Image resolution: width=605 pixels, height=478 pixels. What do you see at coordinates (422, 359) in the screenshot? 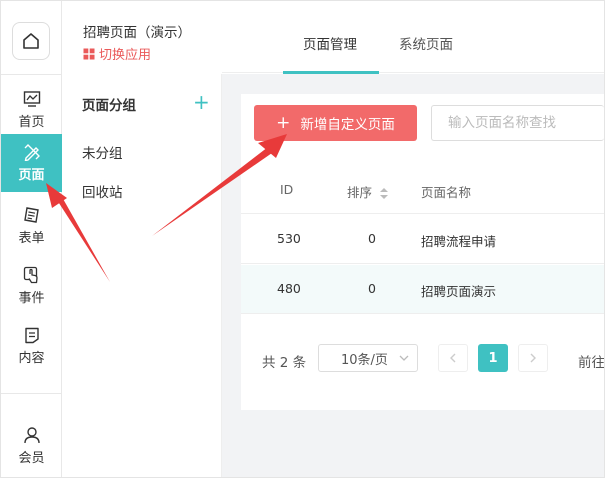
I see `pagination: 共 2 条 10条/页 1 前往` at bounding box center [422, 359].